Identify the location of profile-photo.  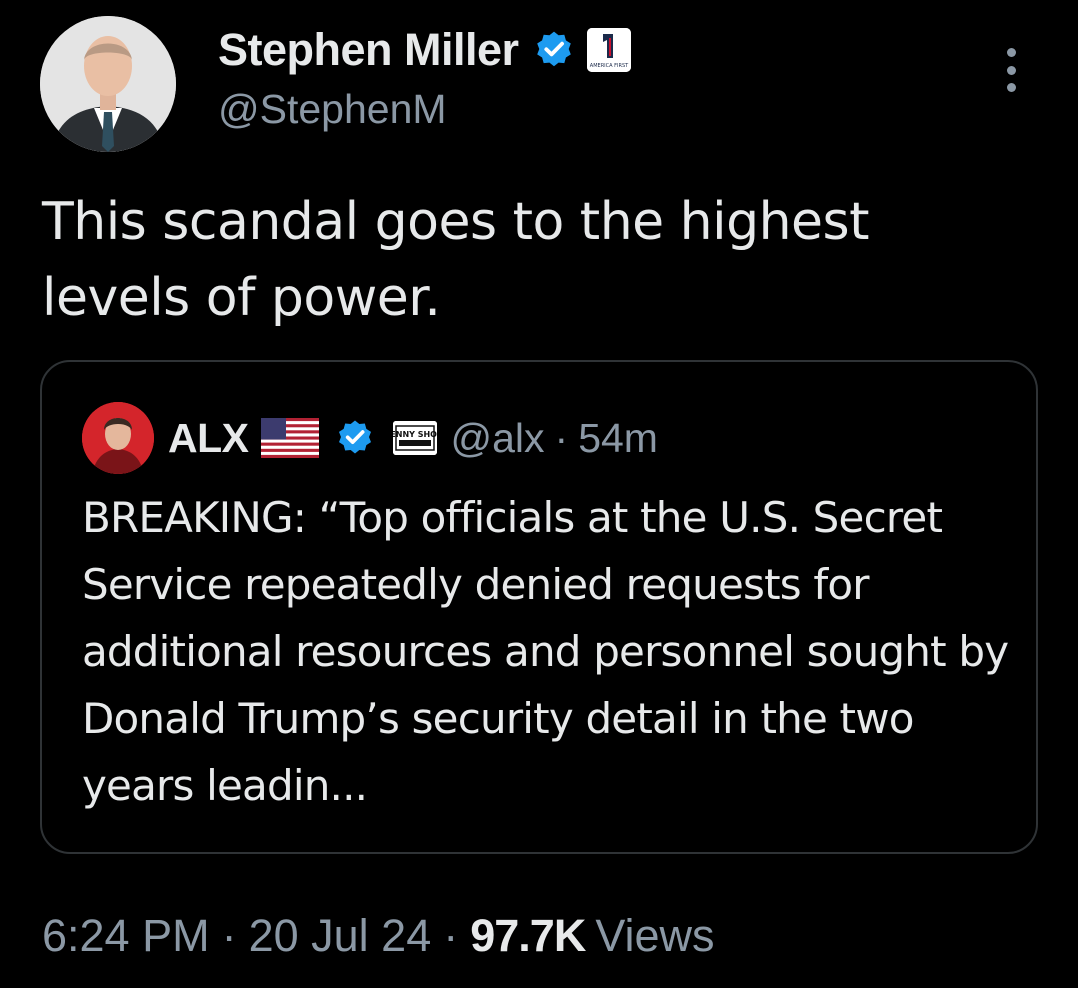
(108, 84).